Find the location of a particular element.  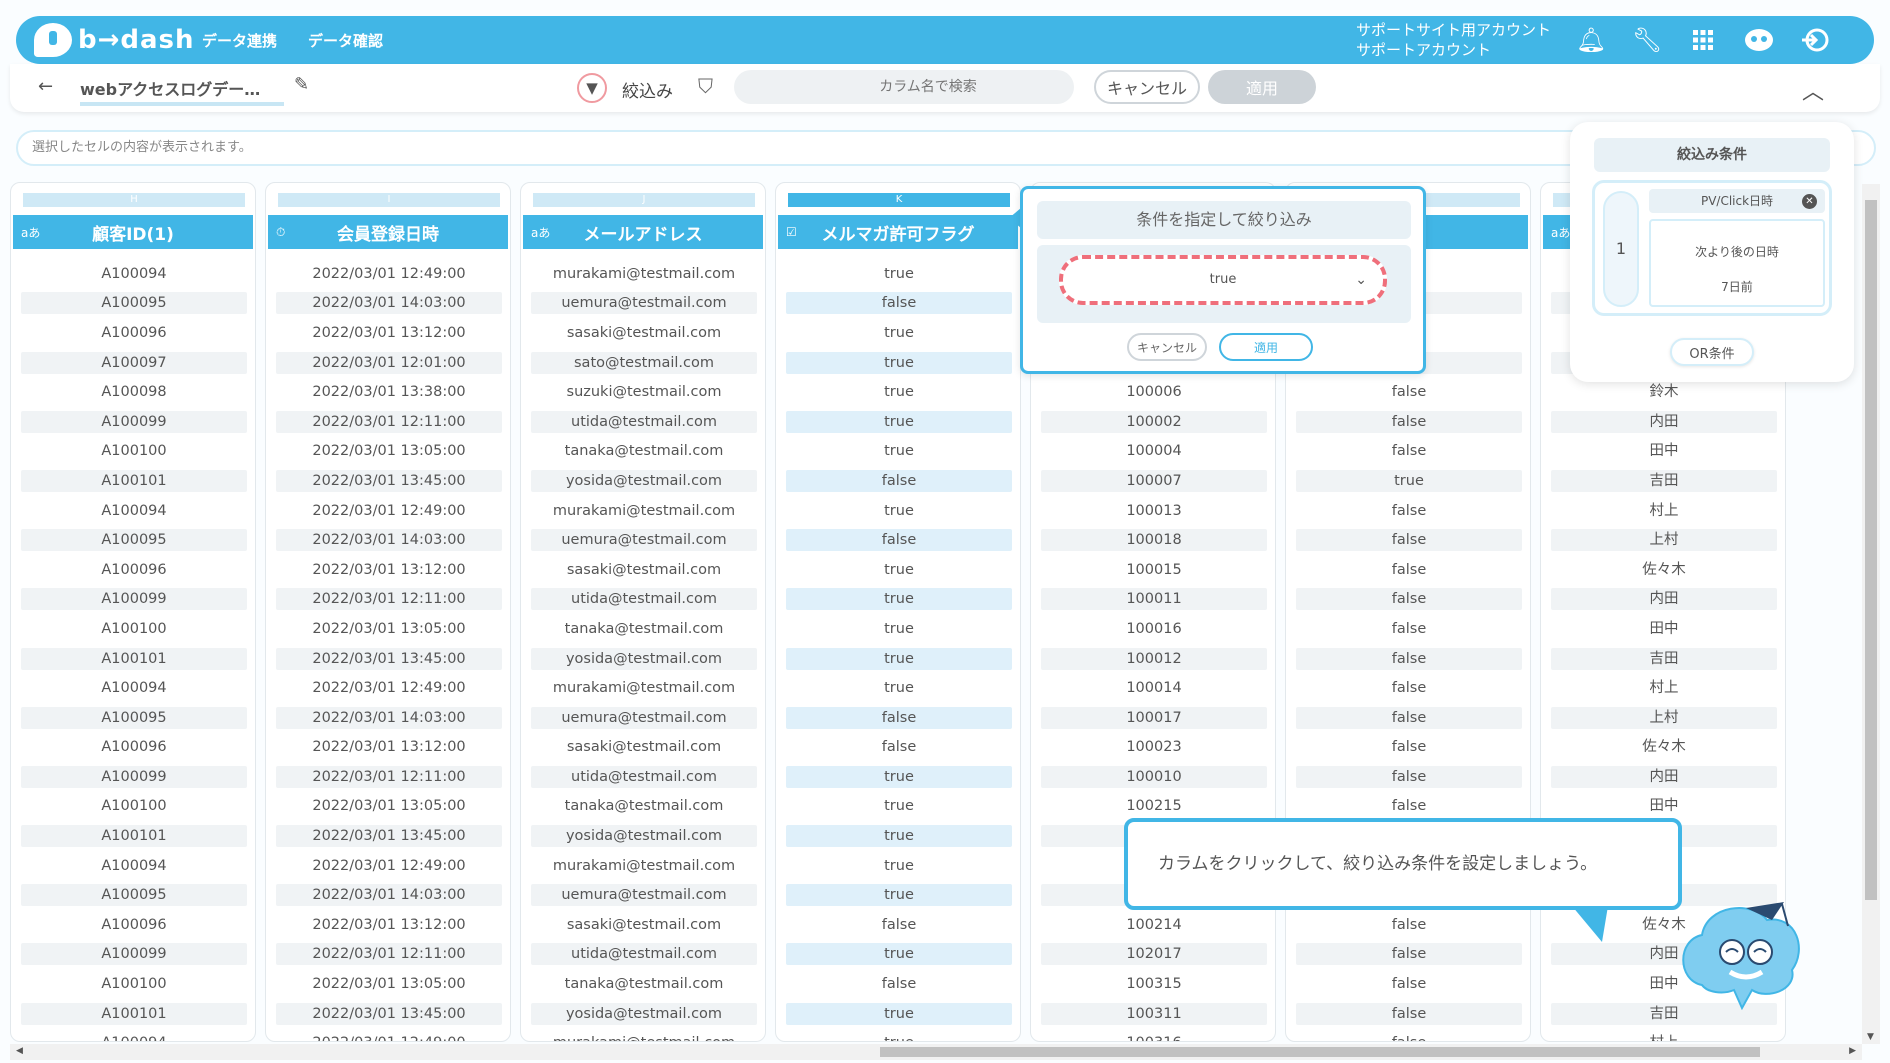

table-cell: 100316 is located at coordinates (1153, 1034).